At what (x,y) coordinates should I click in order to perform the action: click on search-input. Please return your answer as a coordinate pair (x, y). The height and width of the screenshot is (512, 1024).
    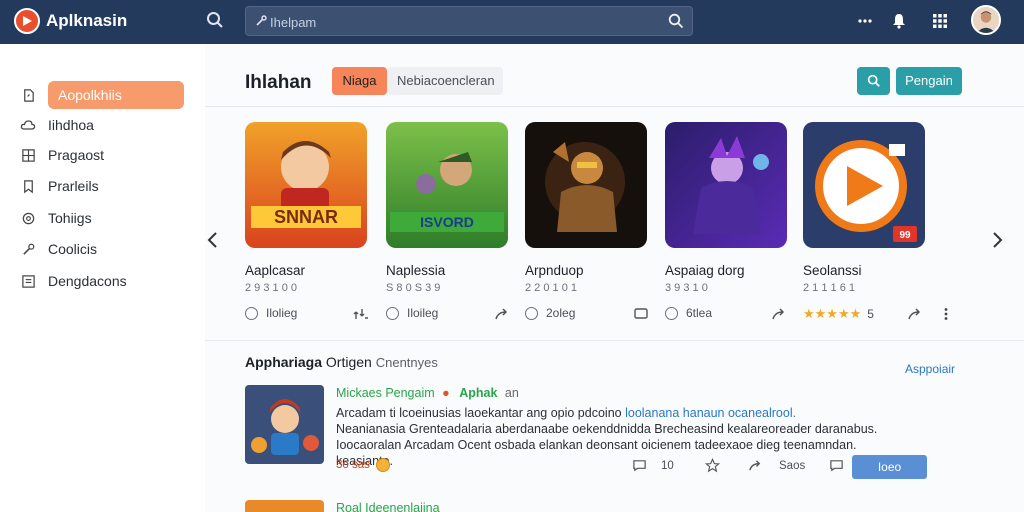
    Looking at the image, I should click on (460, 22).